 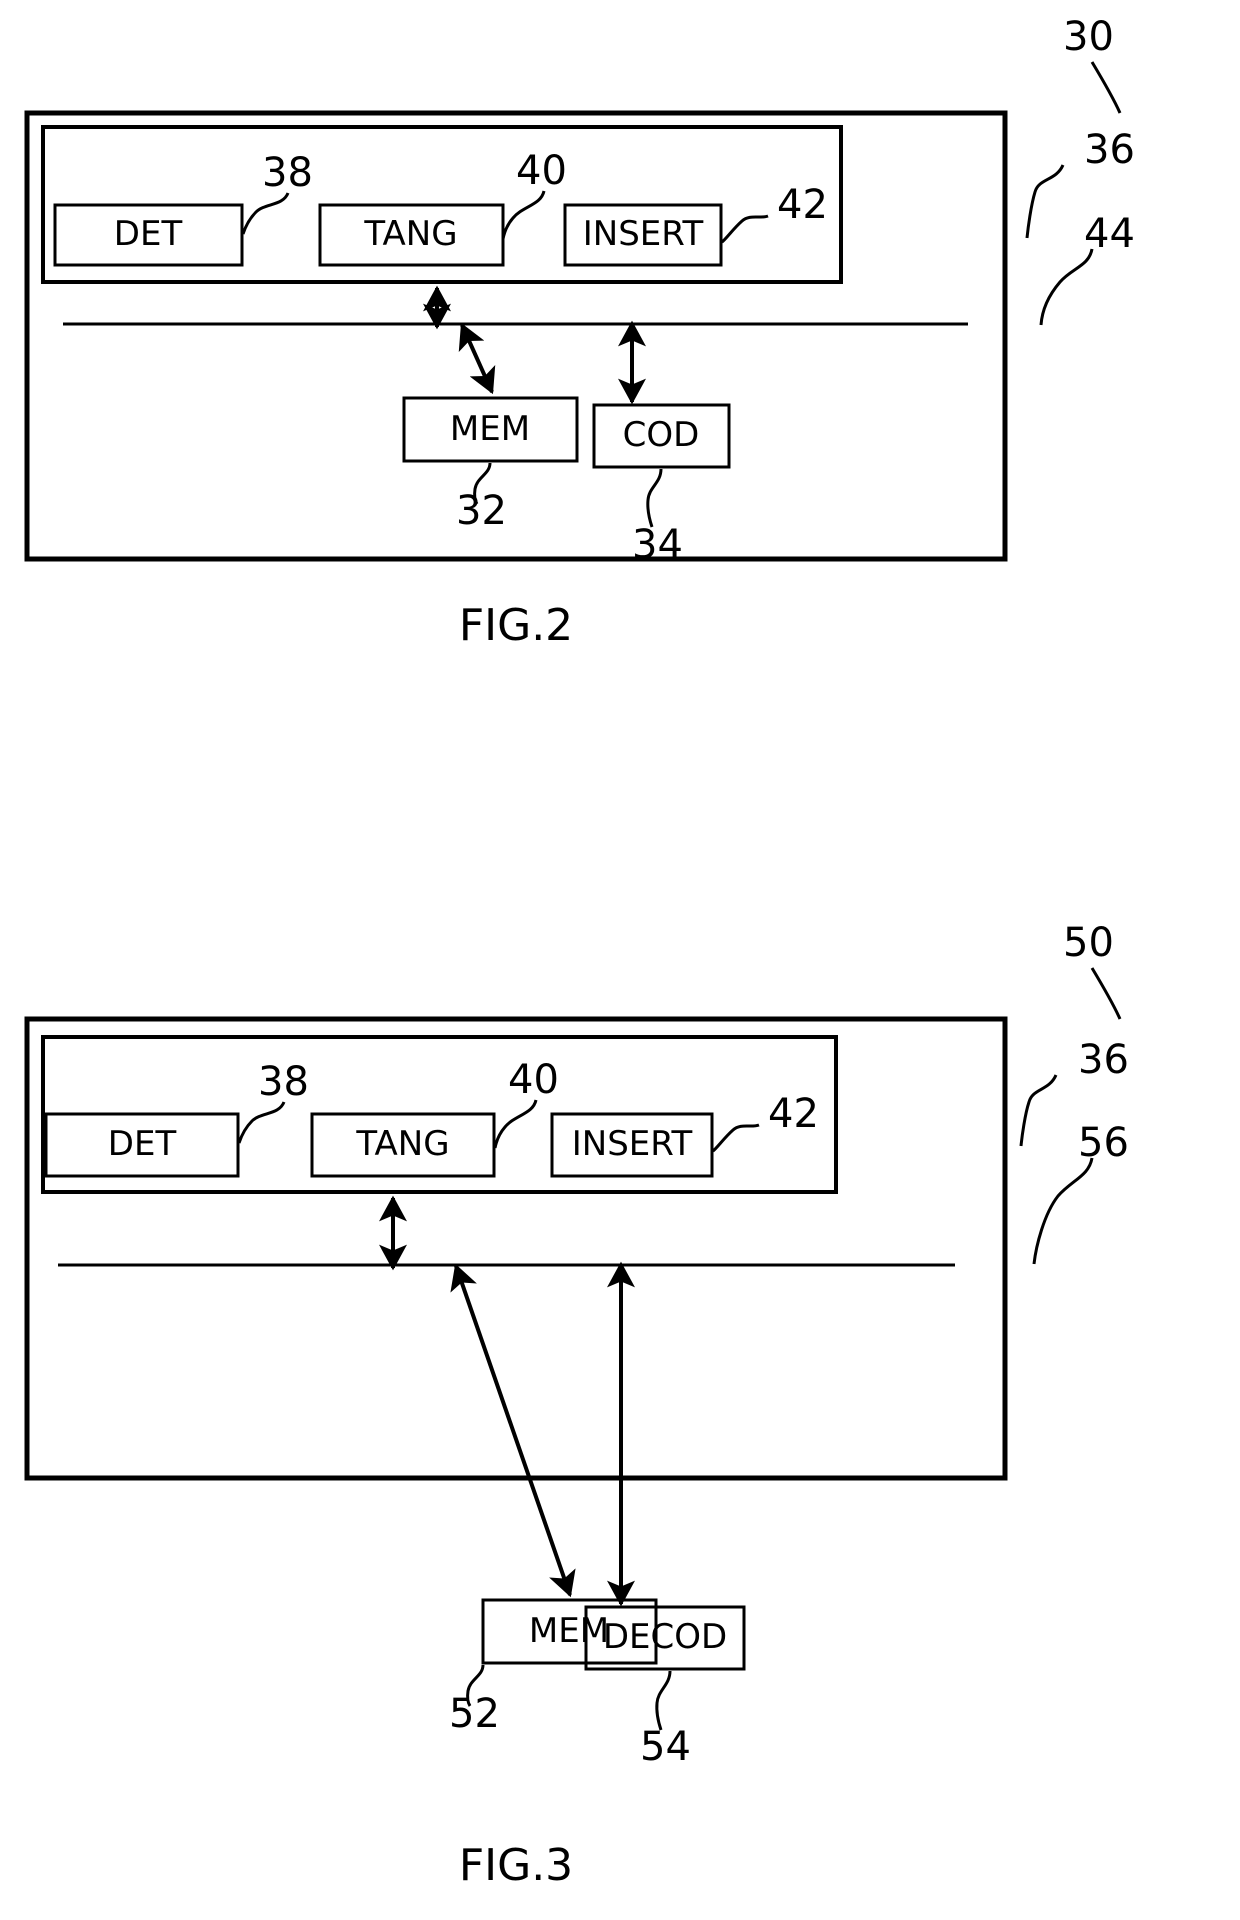 I want to click on fig2-ref-38: 38, so click(x=287, y=173).